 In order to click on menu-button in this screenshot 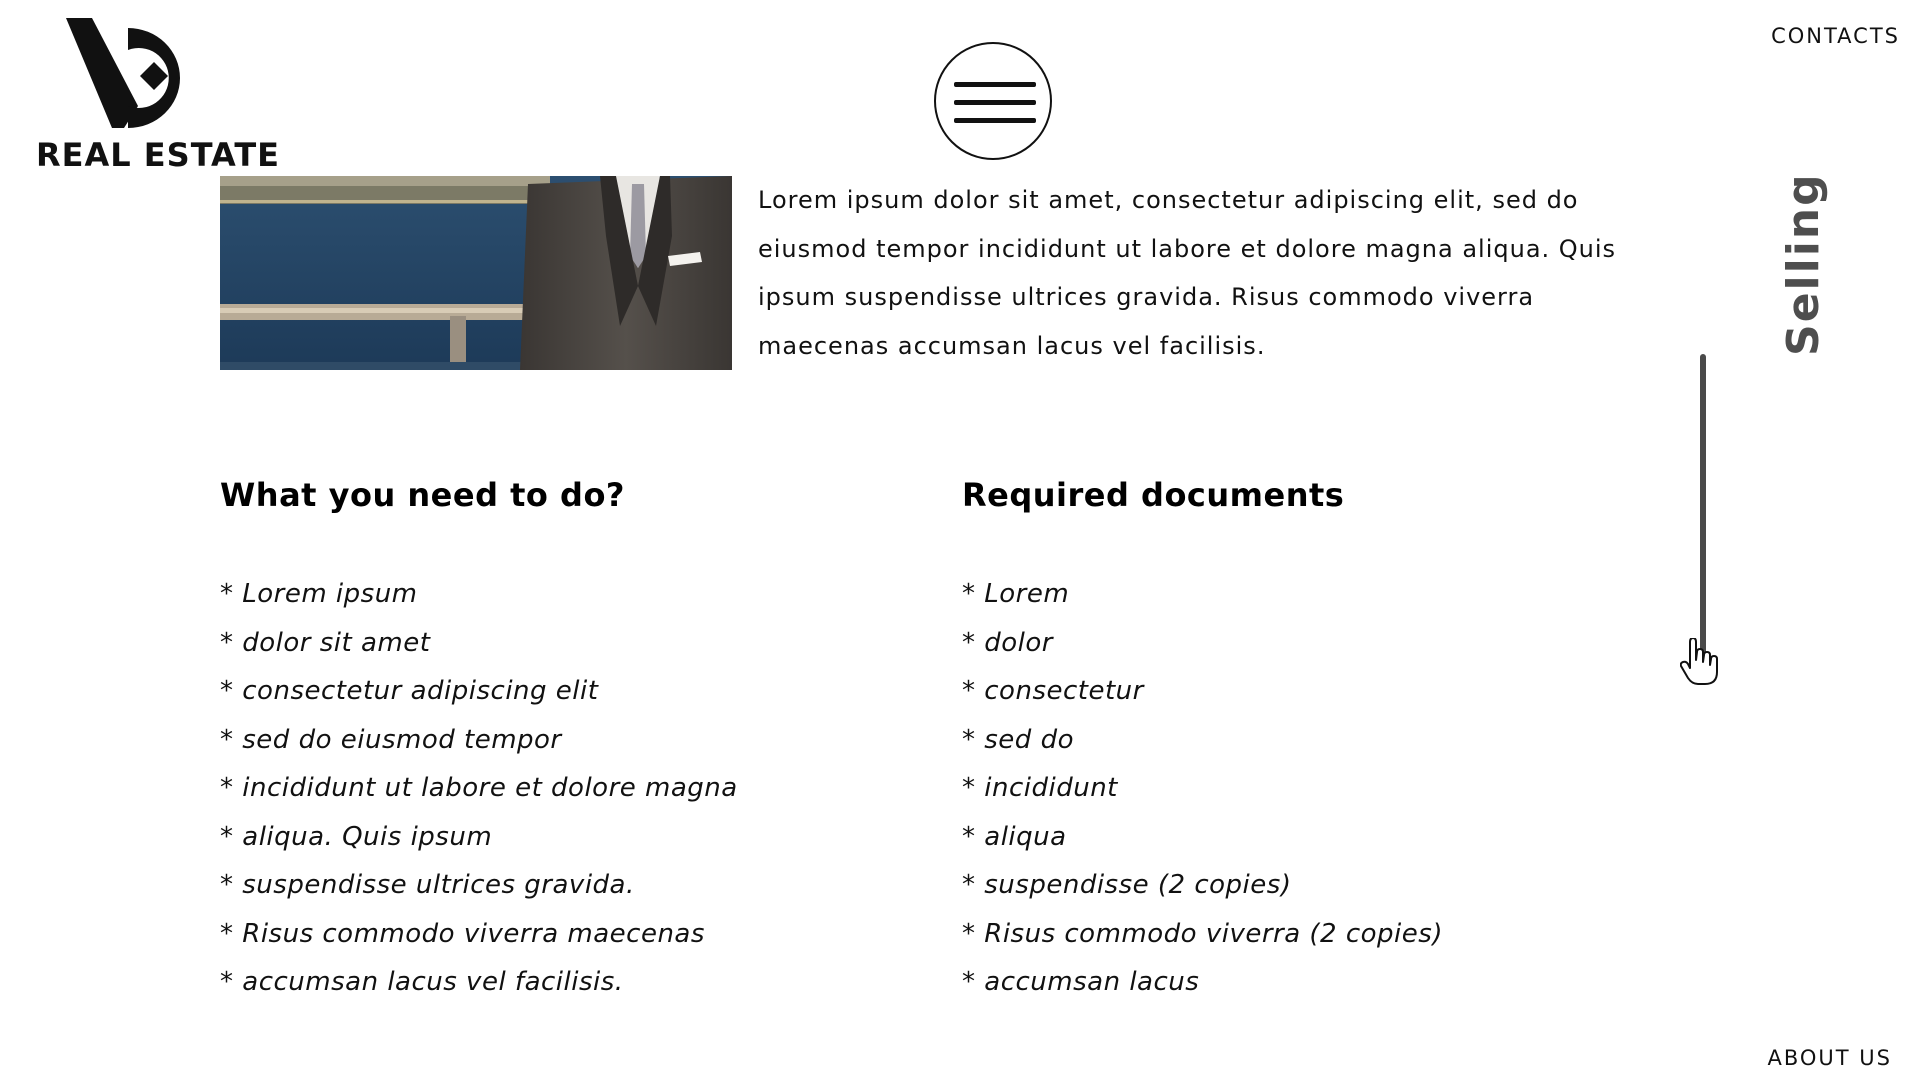, I will do `click(993, 101)`.